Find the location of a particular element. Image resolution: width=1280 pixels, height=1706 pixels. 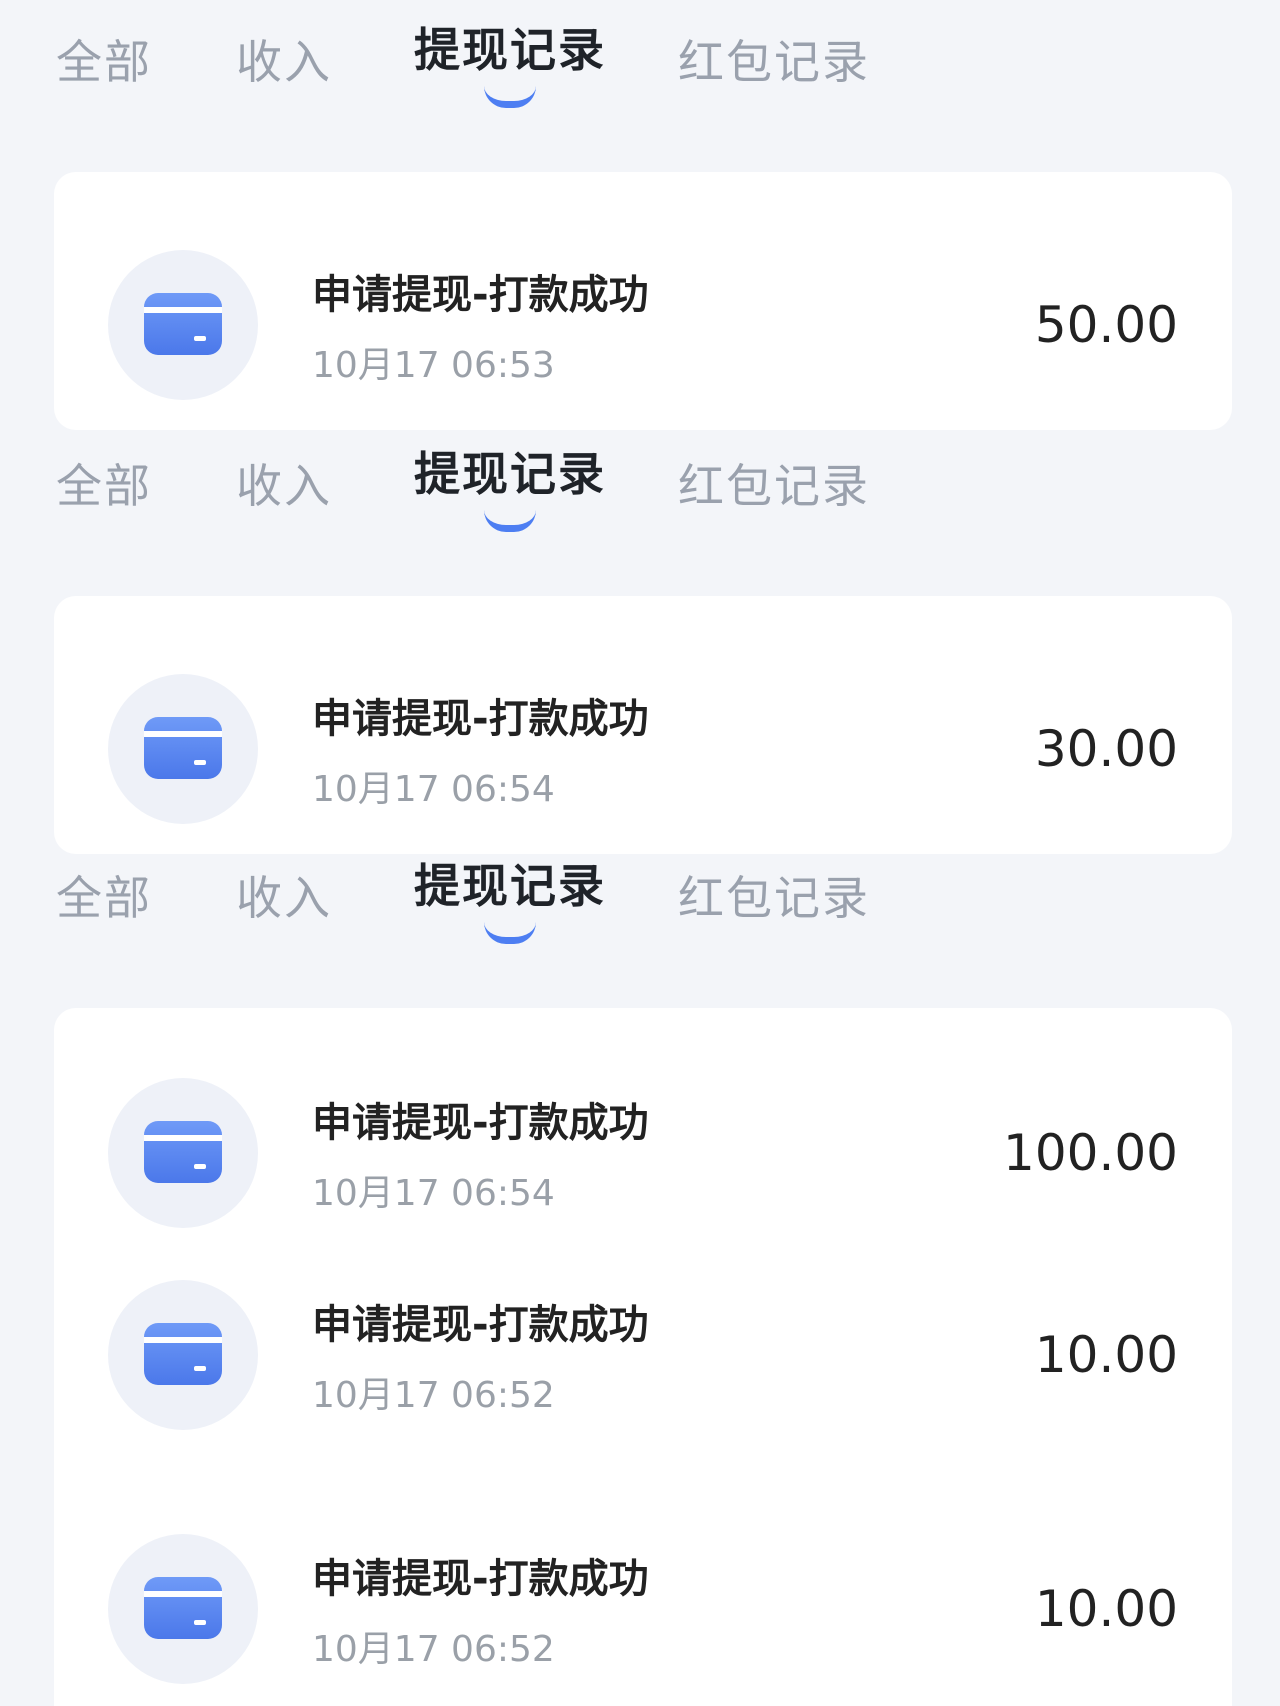

record-item: 申请提现-打款成功 10月17 06:54 30.00 is located at coordinates (643, 754).